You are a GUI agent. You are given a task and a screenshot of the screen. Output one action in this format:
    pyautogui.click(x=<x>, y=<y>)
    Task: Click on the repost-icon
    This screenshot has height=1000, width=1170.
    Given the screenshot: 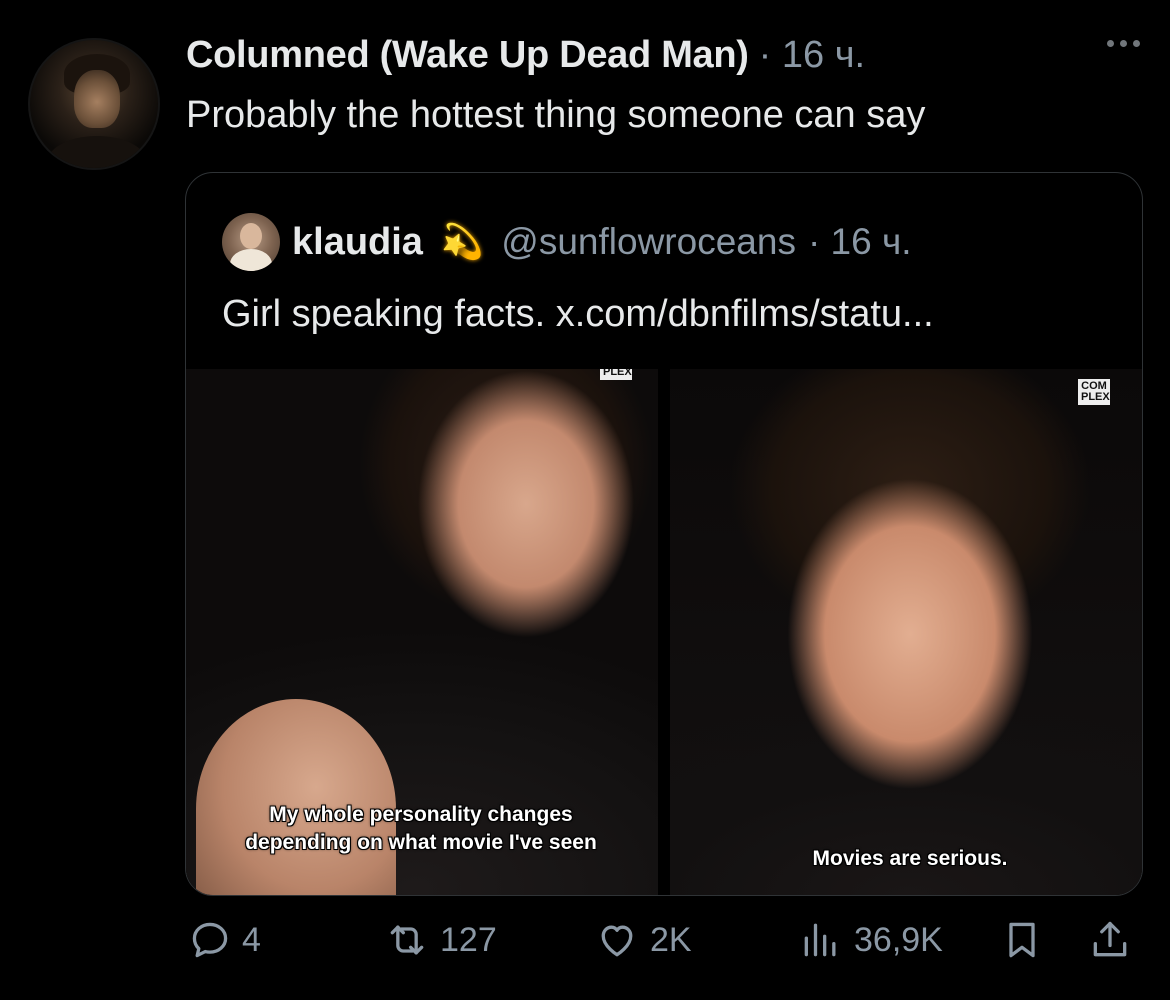 What is the action you would take?
    pyautogui.click(x=407, y=940)
    